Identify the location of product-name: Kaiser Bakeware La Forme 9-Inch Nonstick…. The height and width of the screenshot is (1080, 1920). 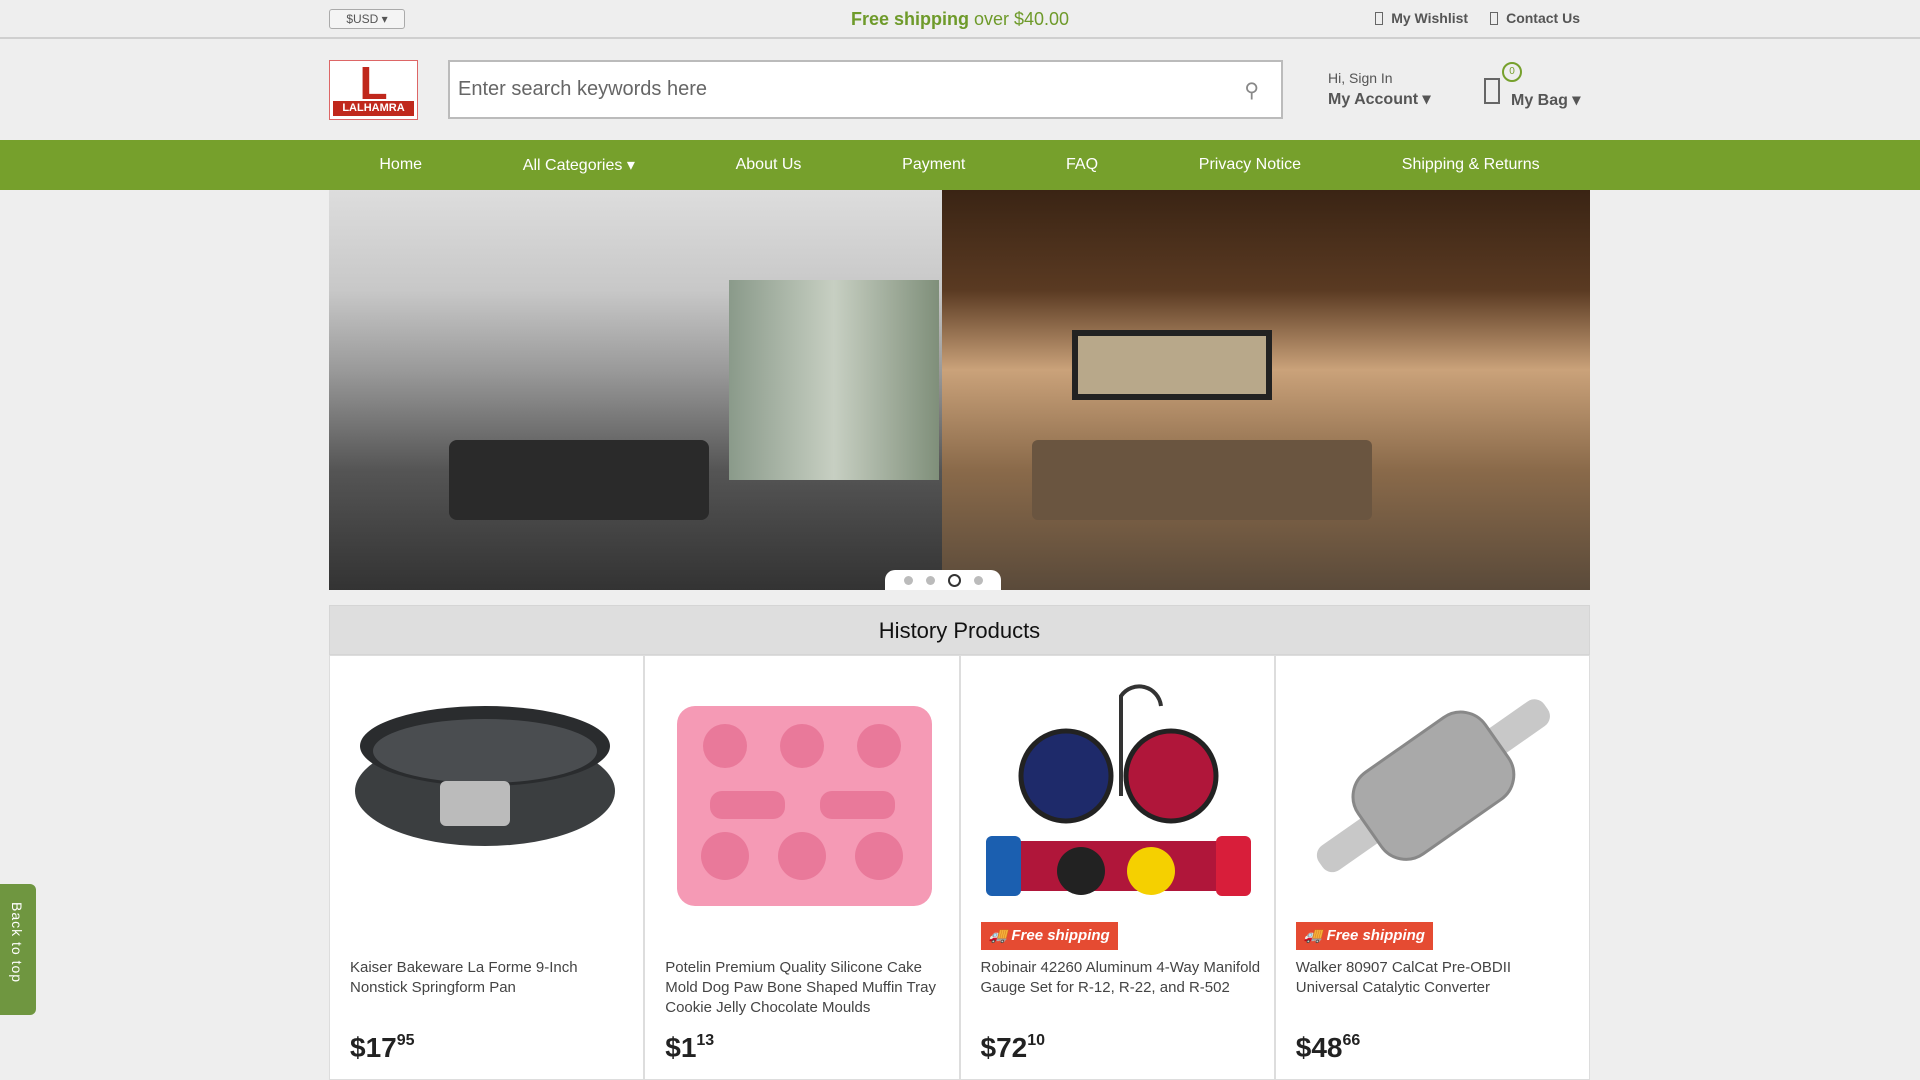
(490, 978).